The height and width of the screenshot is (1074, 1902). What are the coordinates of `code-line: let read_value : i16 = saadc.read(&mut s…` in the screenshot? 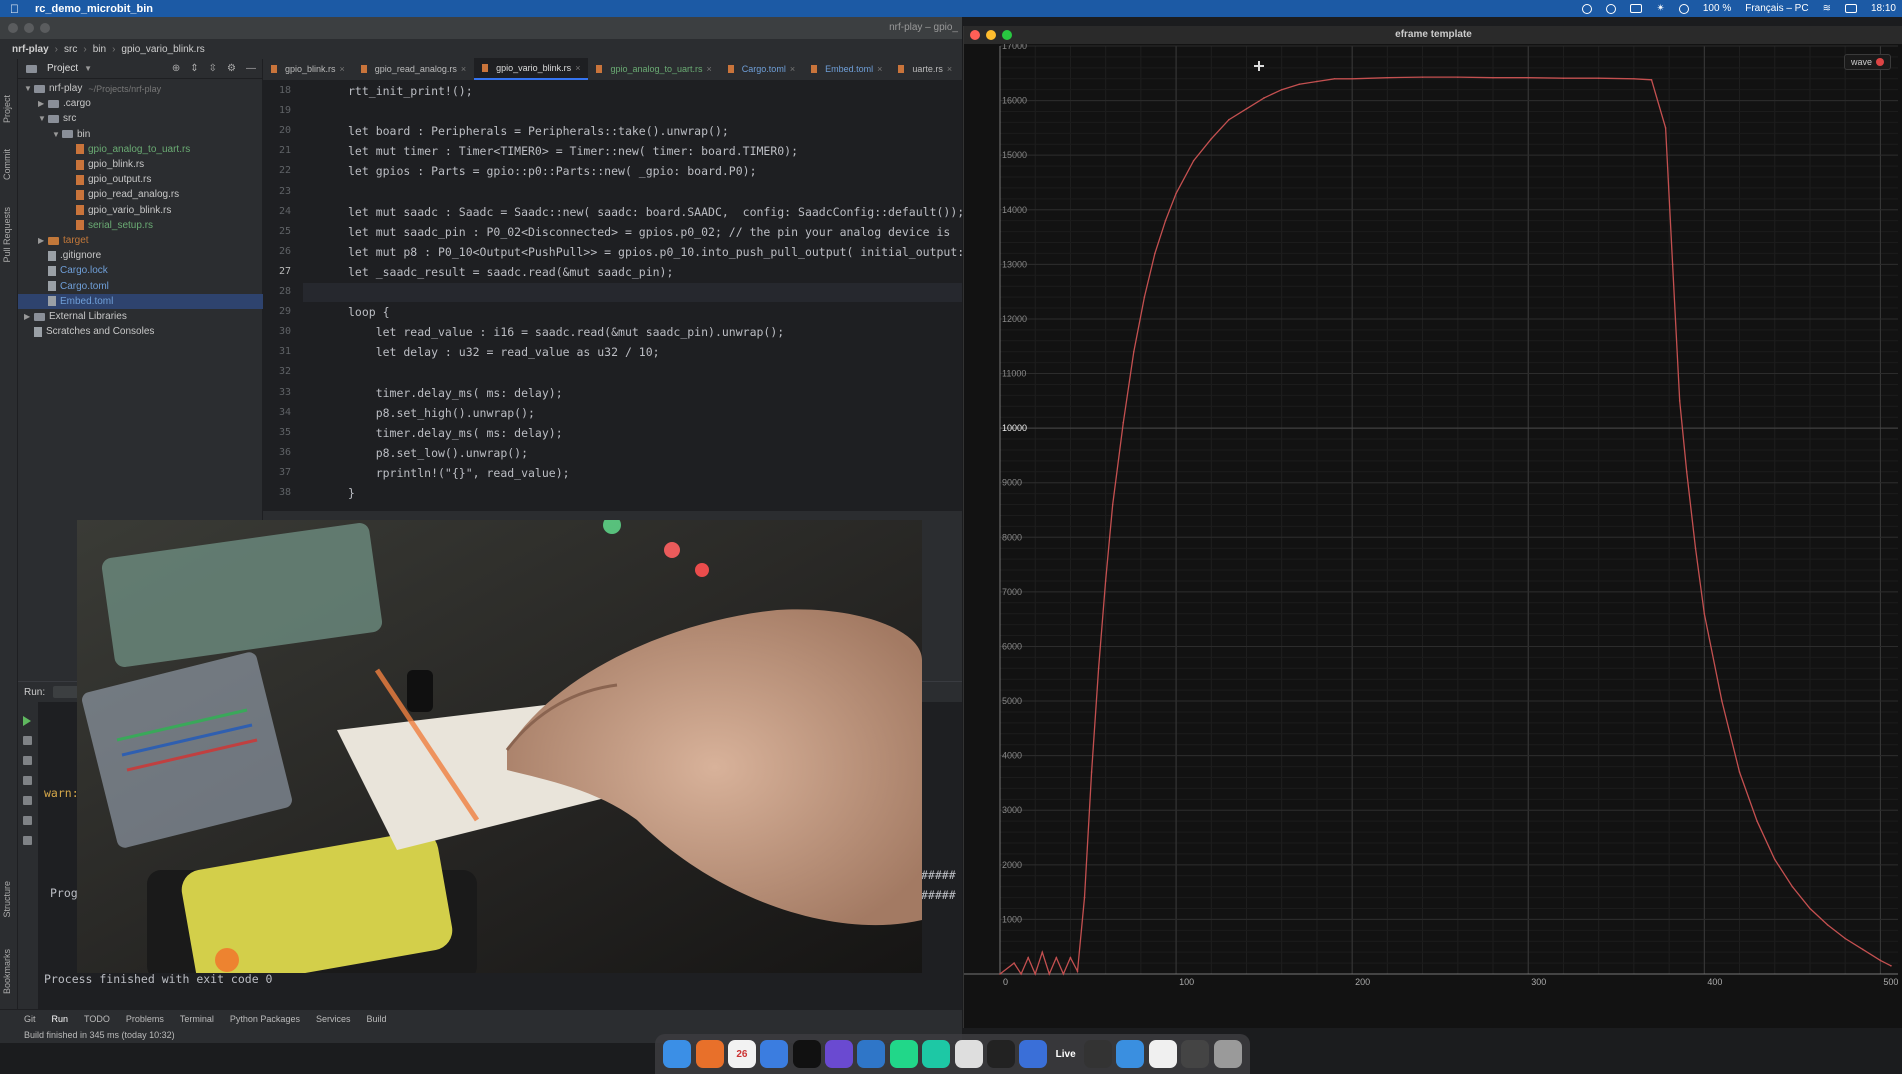 It's located at (566, 332).